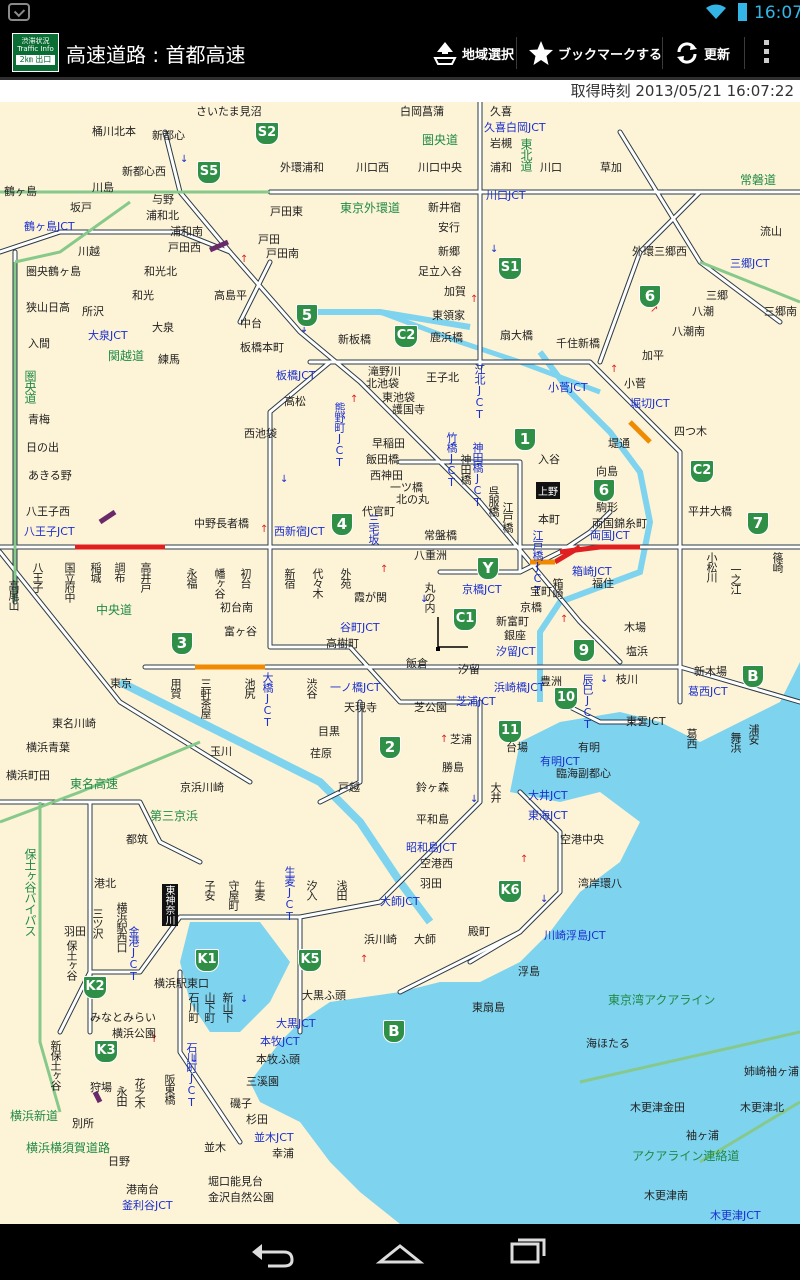  I want to click on map-label: 臨海副都心, so click(583, 774).